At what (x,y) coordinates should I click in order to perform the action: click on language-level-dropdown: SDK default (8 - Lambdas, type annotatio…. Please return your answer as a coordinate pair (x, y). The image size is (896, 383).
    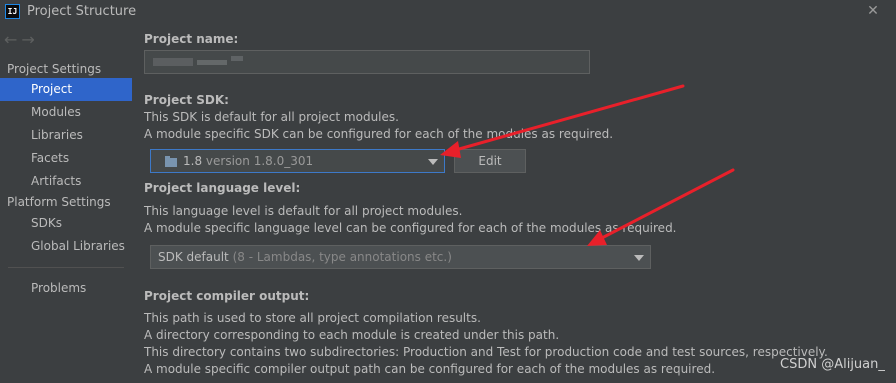
    Looking at the image, I should click on (400, 257).